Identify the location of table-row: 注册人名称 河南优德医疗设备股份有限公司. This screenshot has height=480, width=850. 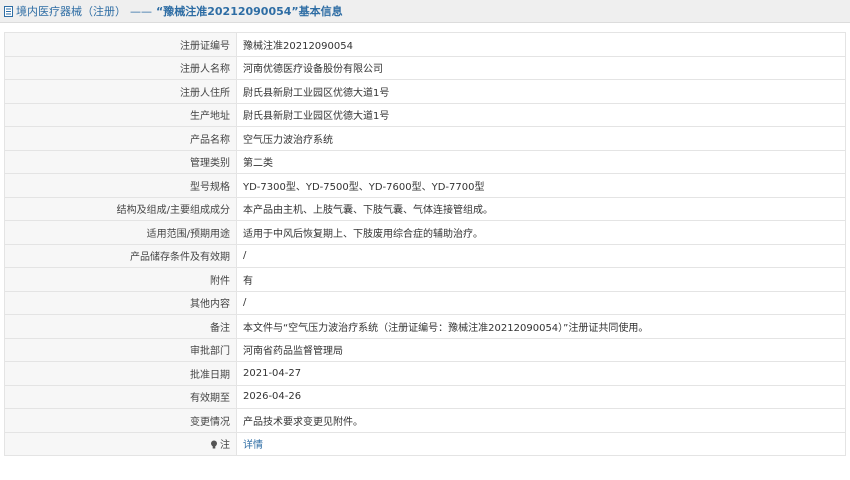
(425, 67).